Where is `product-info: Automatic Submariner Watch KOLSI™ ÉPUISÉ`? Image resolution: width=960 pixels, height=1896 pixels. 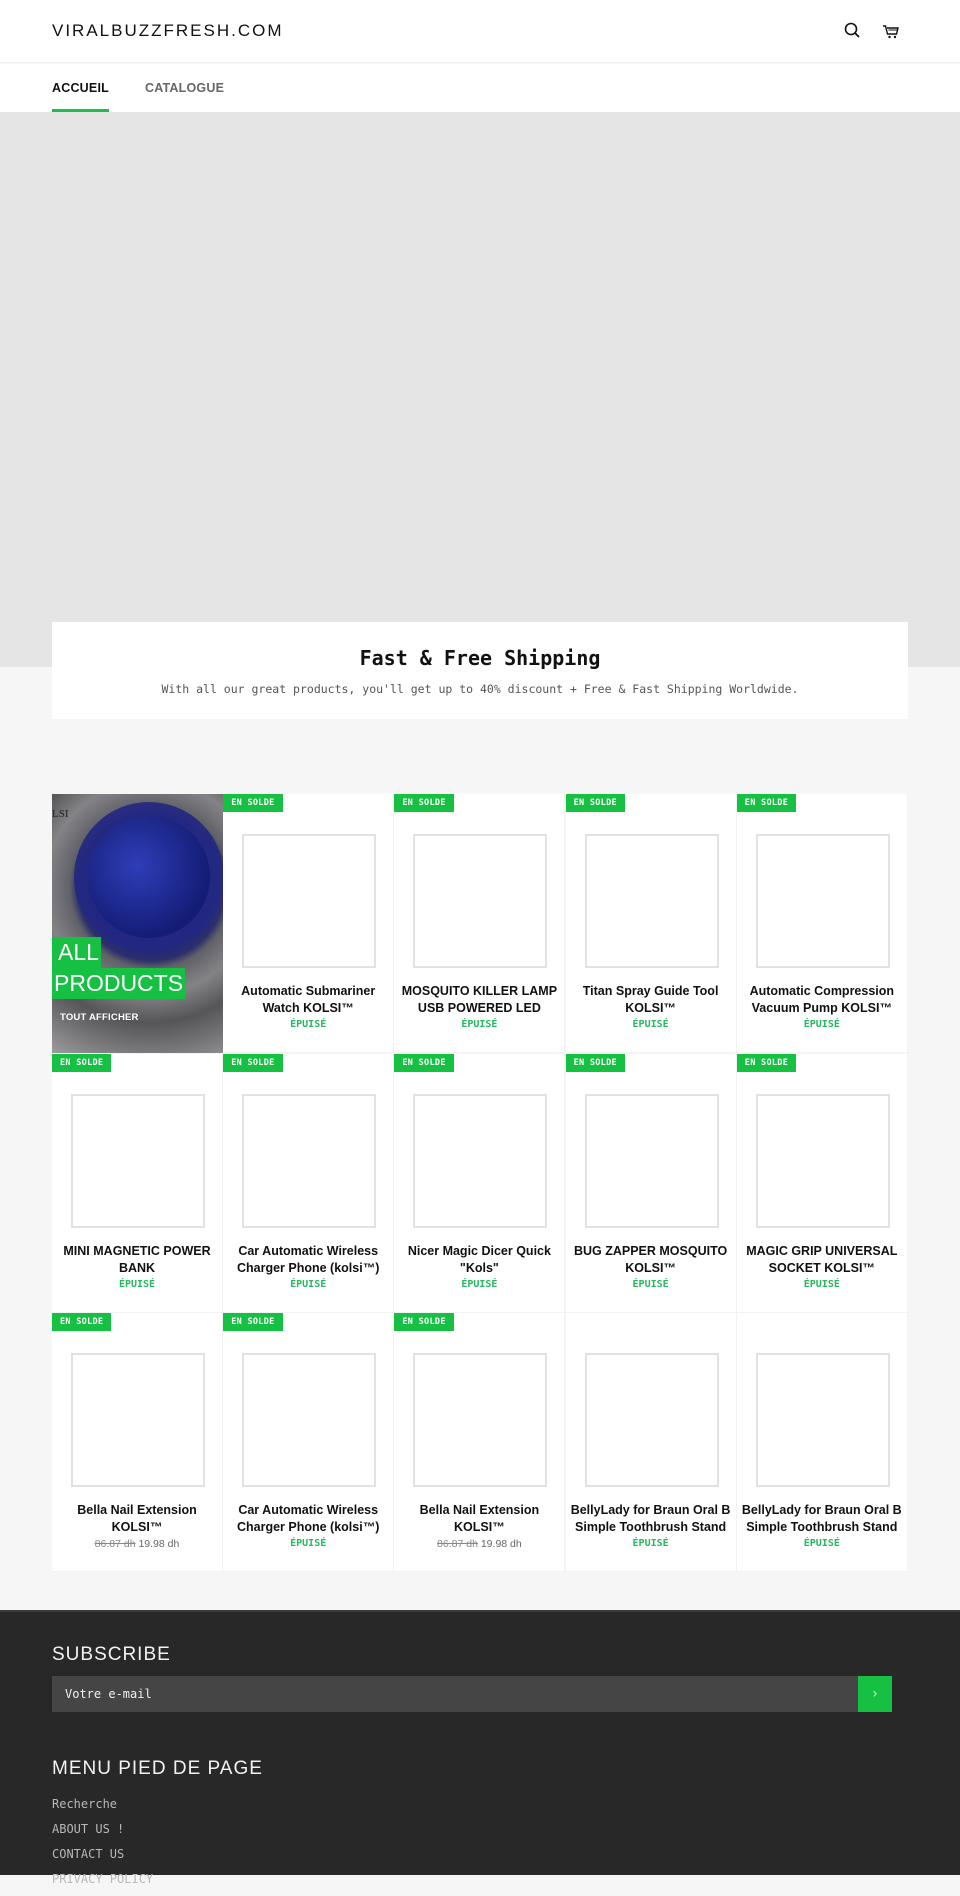 product-info: Automatic Submariner Watch KOLSI™ ÉPUISÉ is located at coordinates (308, 1007).